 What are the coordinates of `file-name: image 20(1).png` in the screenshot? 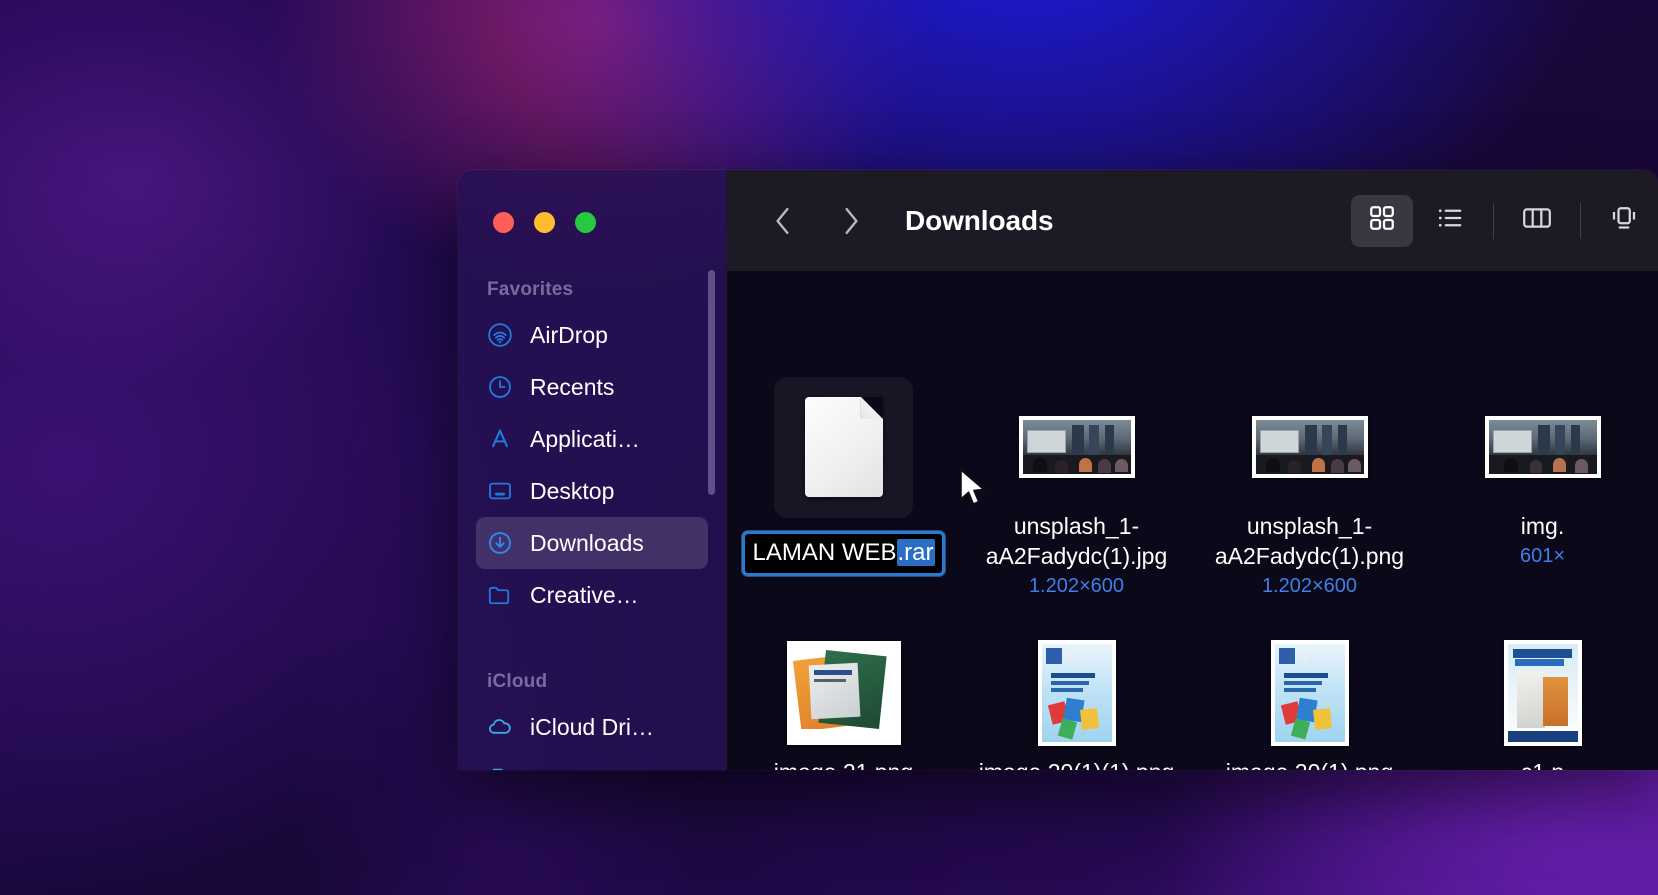 It's located at (1310, 763).